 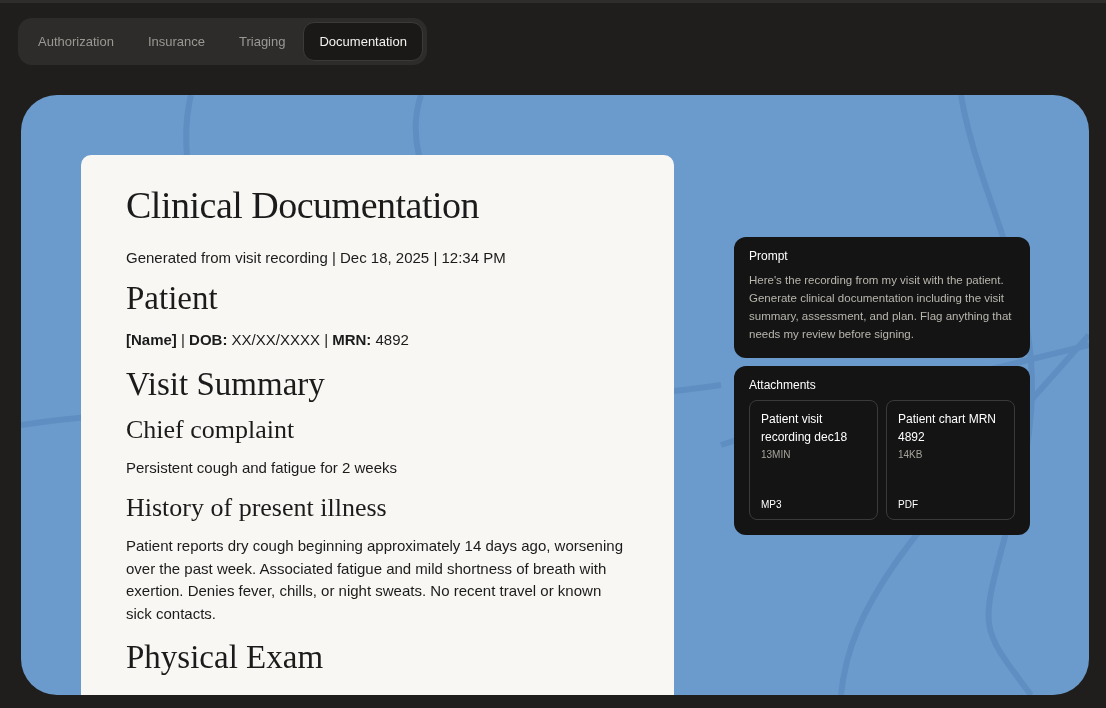 I want to click on section-heading: Physical Exam, so click(x=225, y=657).